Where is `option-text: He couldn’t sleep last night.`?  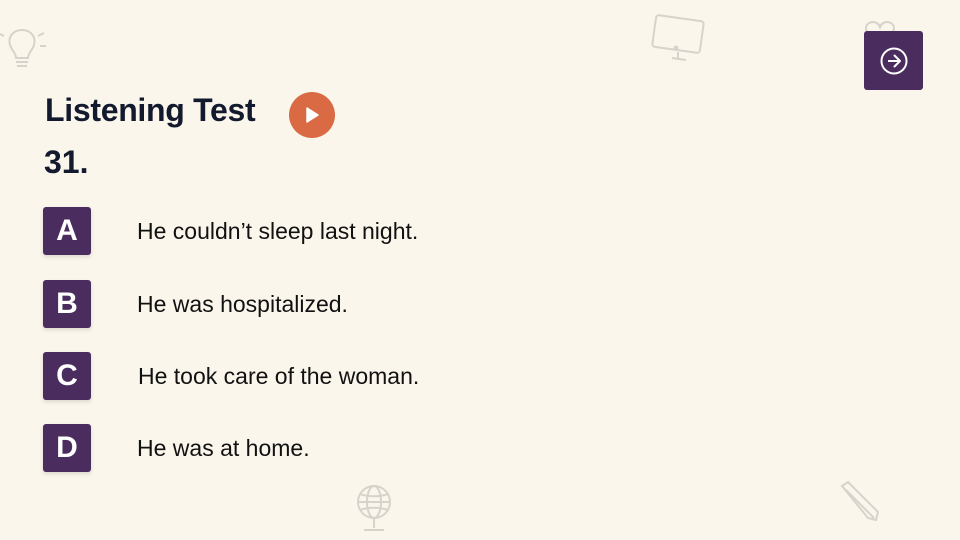
option-text: He couldn’t sleep last night. is located at coordinates (277, 231).